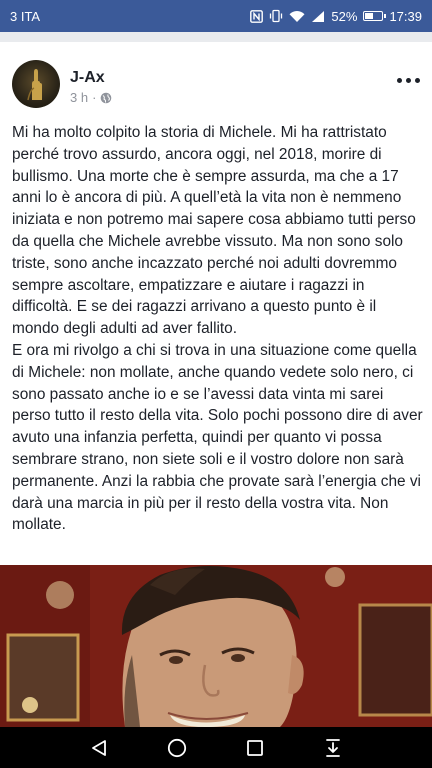 The image size is (432, 768). I want to click on clock: 17:39, so click(405, 16).